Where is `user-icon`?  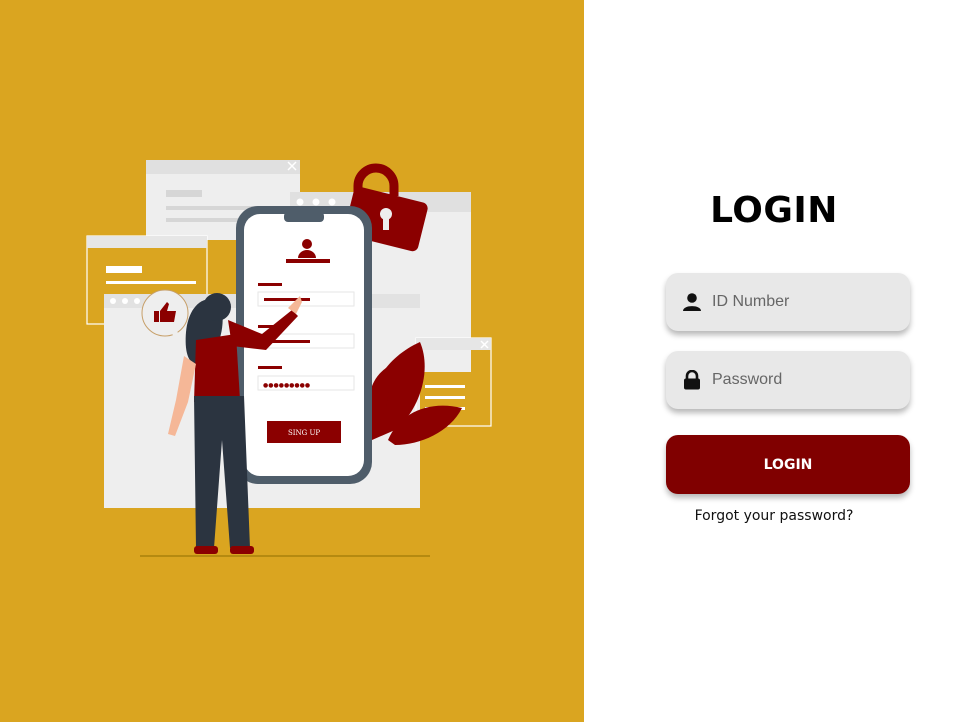
user-icon is located at coordinates (692, 302).